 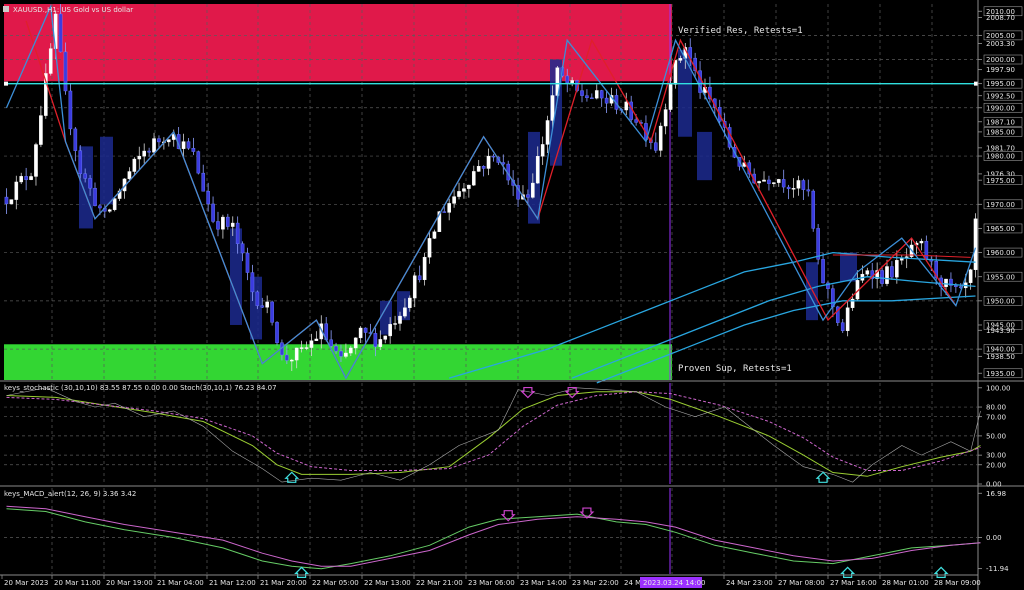 What do you see at coordinates (1000, 181) in the screenshot?
I see `price-tick-label: 1975.00` at bounding box center [1000, 181].